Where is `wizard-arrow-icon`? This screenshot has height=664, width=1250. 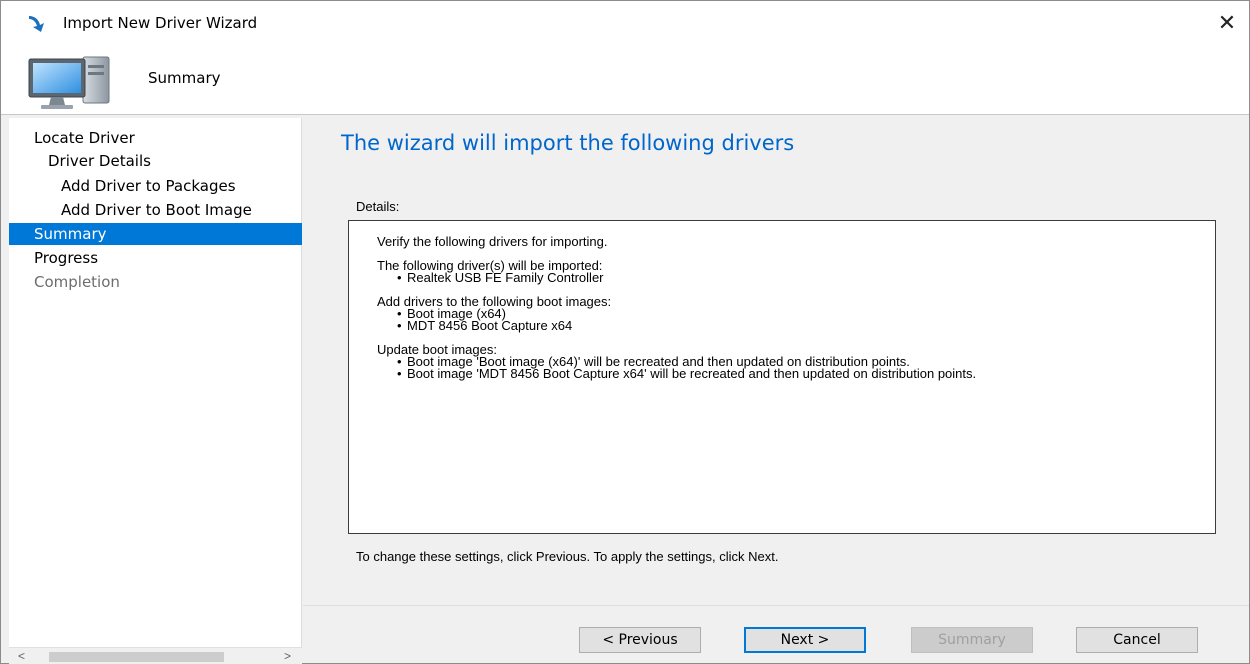 wizard-arrow-icon is located at coordinates (36, 24).